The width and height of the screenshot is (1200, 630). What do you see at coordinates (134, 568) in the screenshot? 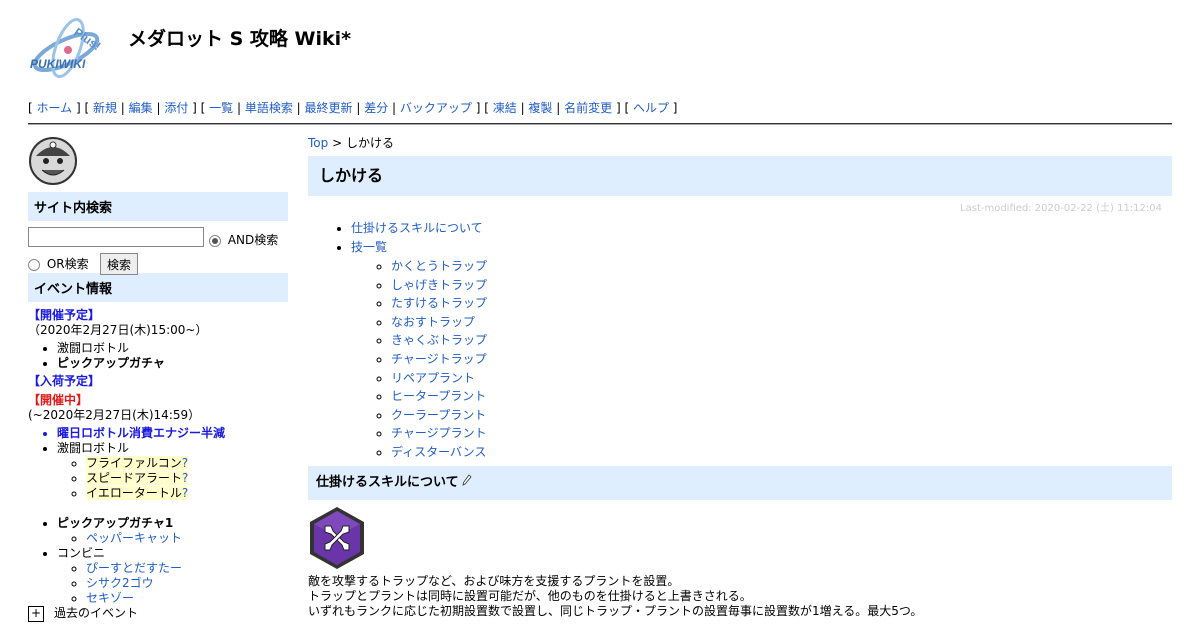
I see `medabot-link: ぴーすとだすたー` at bounding box center [134, 568].